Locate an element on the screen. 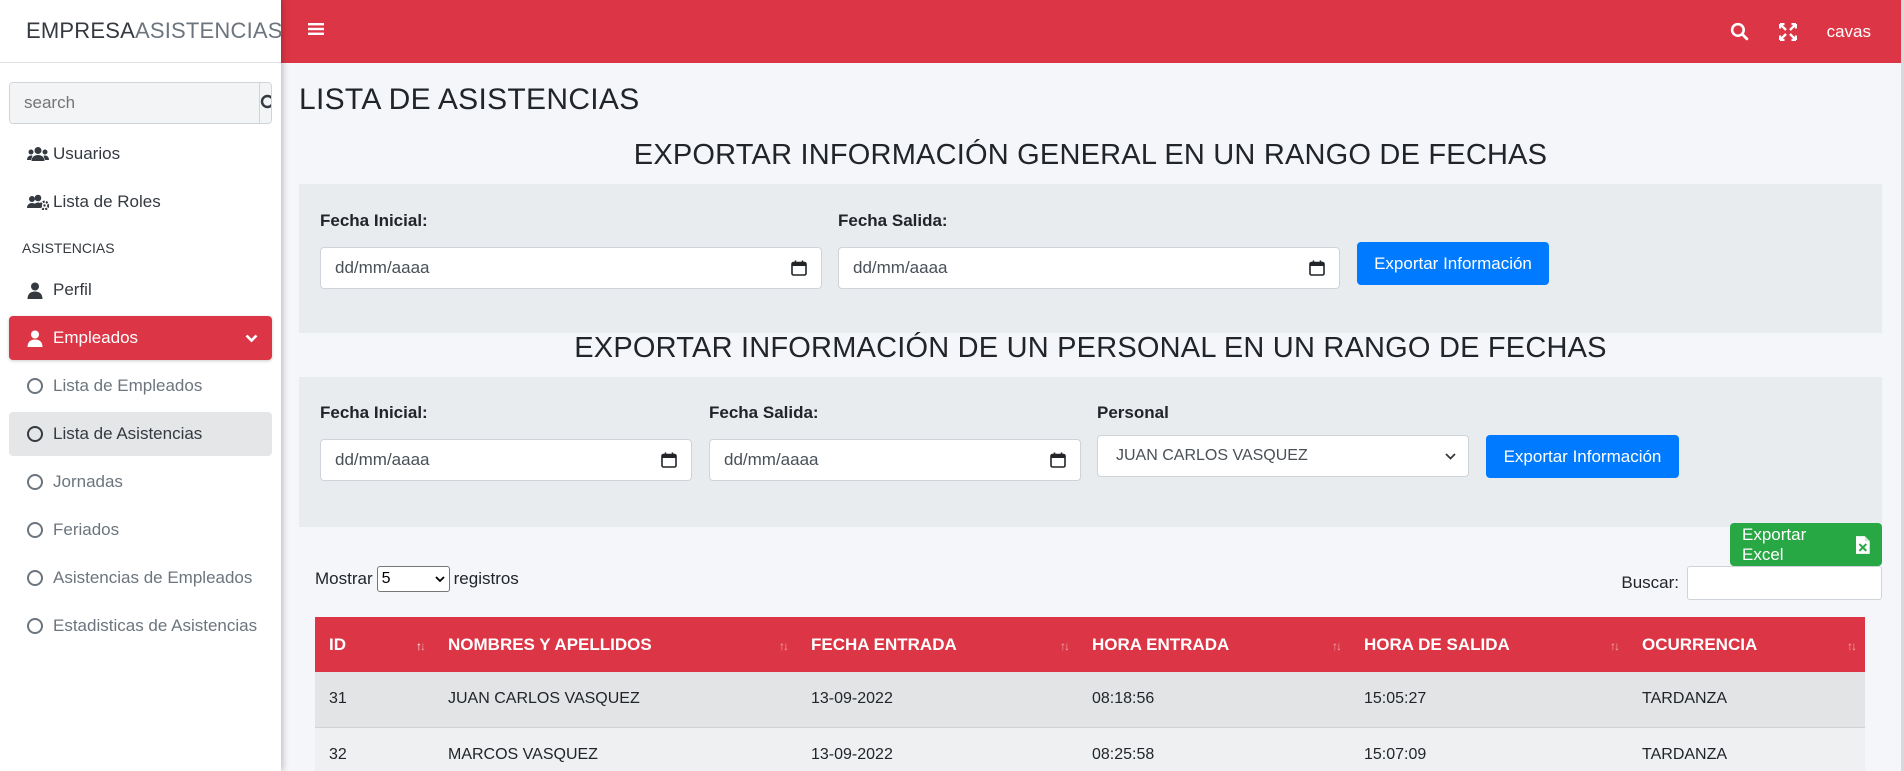 The image size is (1904, 771). sidebar-item-roles: Lista de Roles is located at coordinates (140, 202).